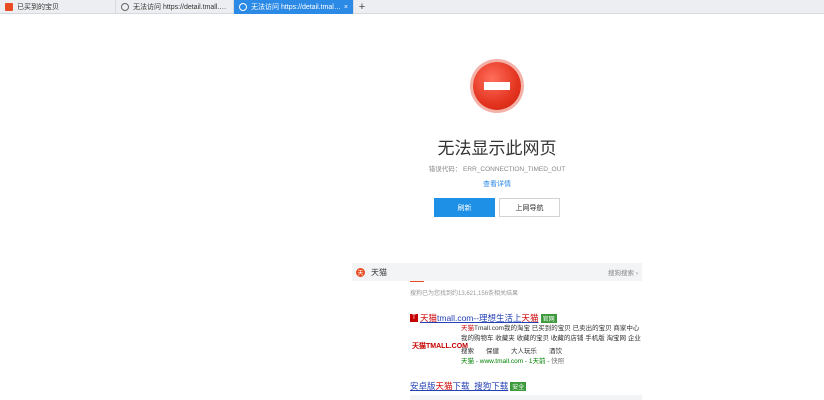 The width and height of the screenshot is (824, 400). Describe the element at coordinates (623, 272) in the screenshot. I see `sogou-search-link: 搜狗搜索 ›` at that location.